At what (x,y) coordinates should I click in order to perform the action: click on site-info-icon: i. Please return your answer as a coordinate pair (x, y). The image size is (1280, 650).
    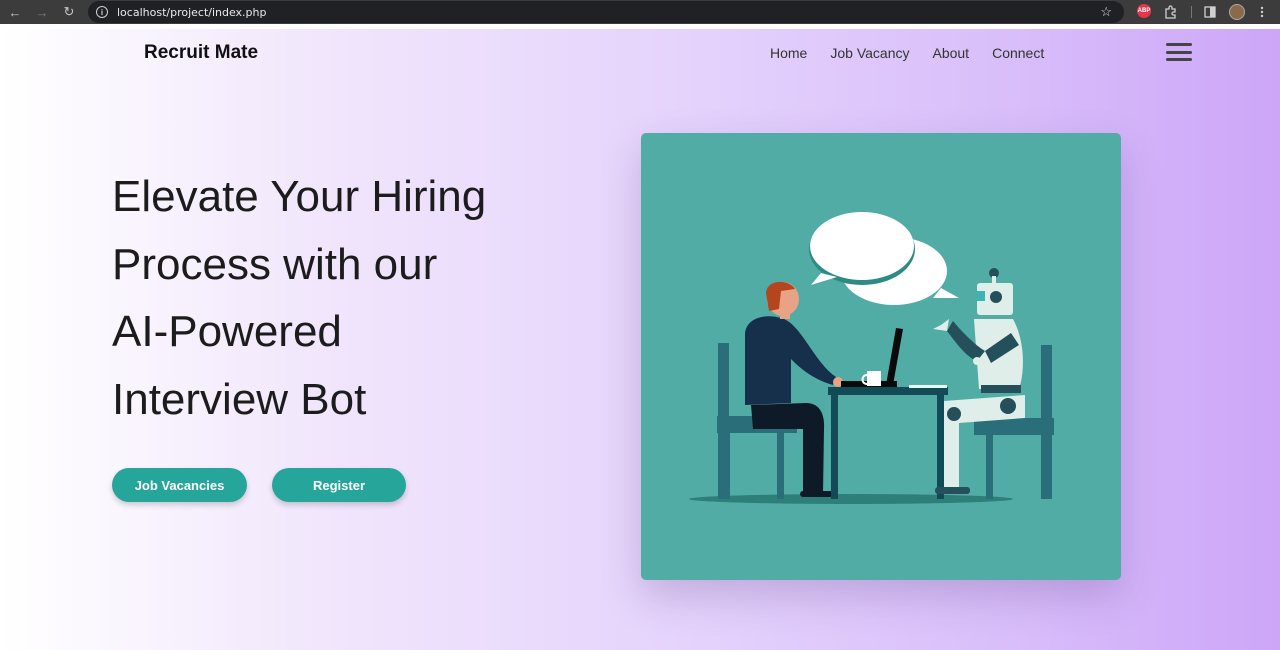
    Looking at the image, I should click on (102, 12).